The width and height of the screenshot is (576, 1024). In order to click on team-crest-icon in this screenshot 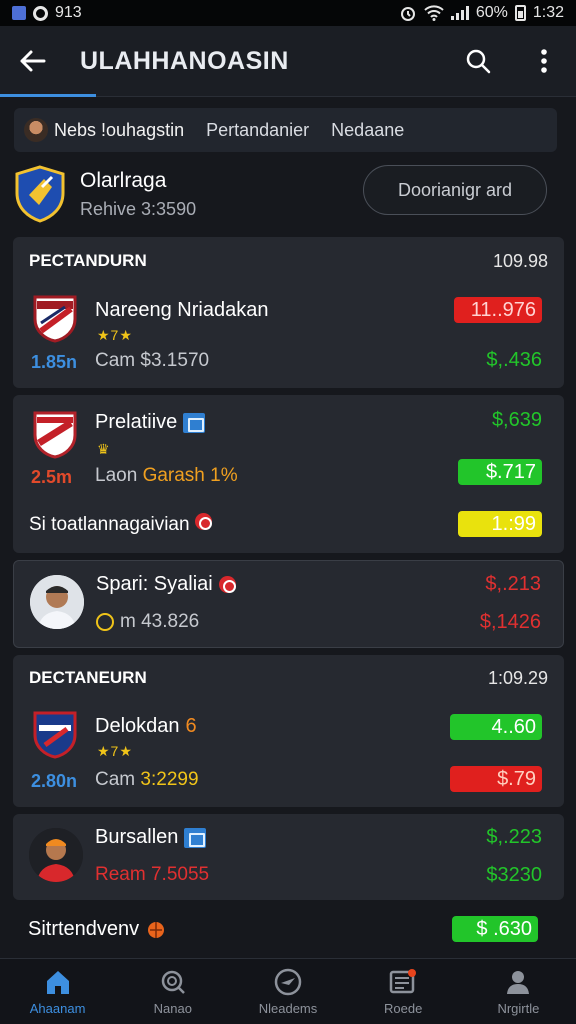, I will do `click(40, 194)`.